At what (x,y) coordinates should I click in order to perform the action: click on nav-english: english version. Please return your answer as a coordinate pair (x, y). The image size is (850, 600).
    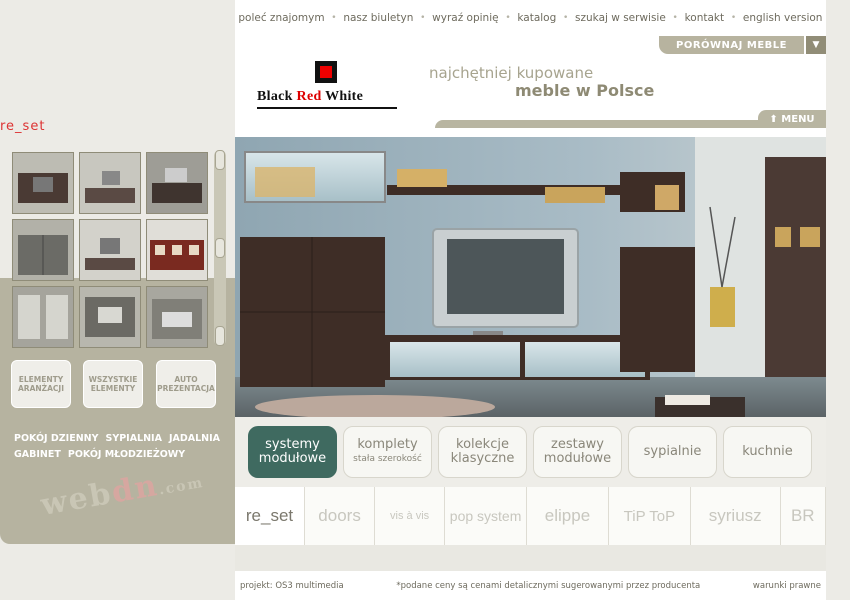
    Looking at the image, I should click on (783, 18).